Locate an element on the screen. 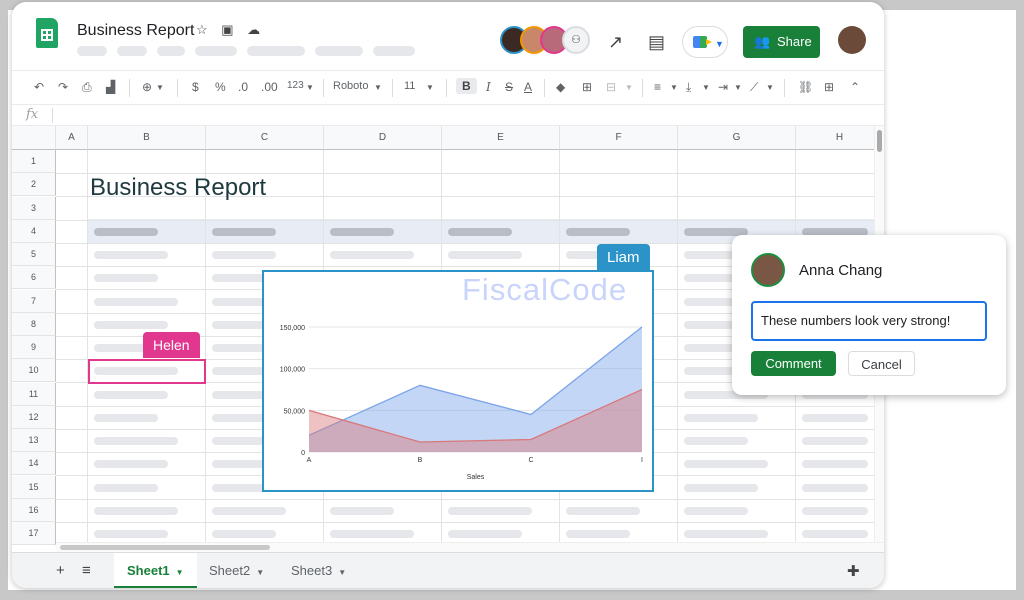 The image size is (1024, 600). row-header-10: 10 is located at coordinates (34, 370).